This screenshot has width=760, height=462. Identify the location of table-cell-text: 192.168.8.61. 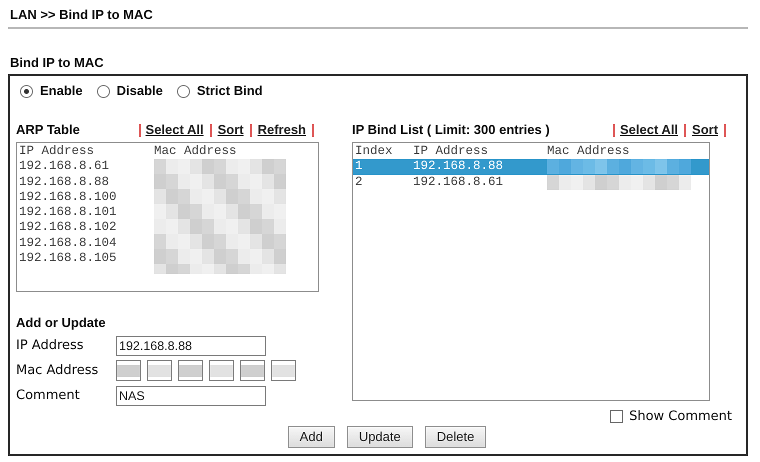
(458, 182).